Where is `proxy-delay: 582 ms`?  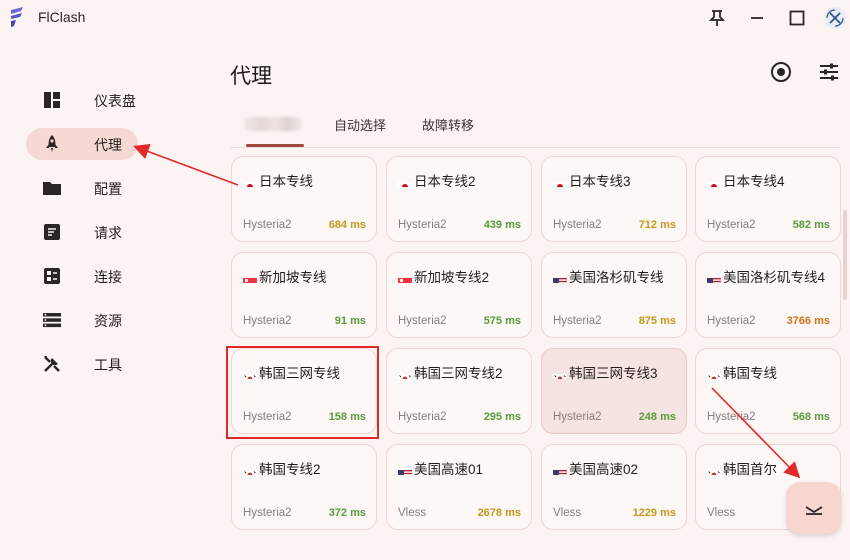 proxy-delay: 582 ms is located at coordinates (811, 225).